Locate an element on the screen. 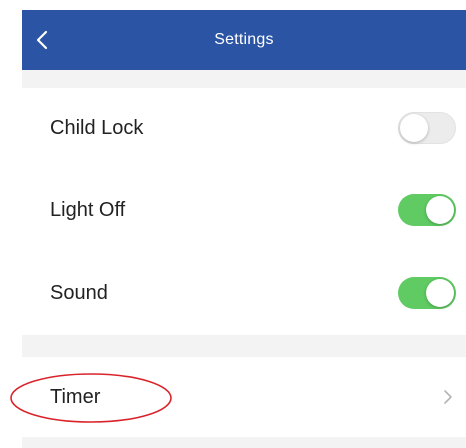 This screenshot has height=448, width=466. sound-toggle is located at coordinates (427, 293).